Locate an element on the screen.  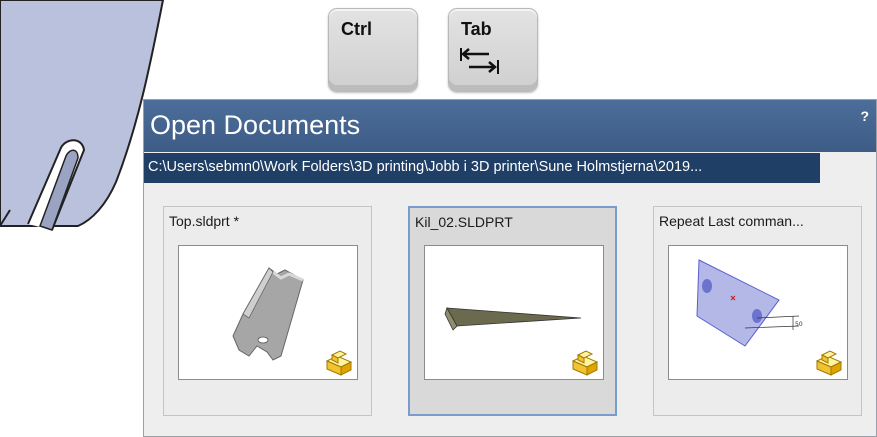
document-card-top: Top.sldprt * is located at coordinates (267, 311).